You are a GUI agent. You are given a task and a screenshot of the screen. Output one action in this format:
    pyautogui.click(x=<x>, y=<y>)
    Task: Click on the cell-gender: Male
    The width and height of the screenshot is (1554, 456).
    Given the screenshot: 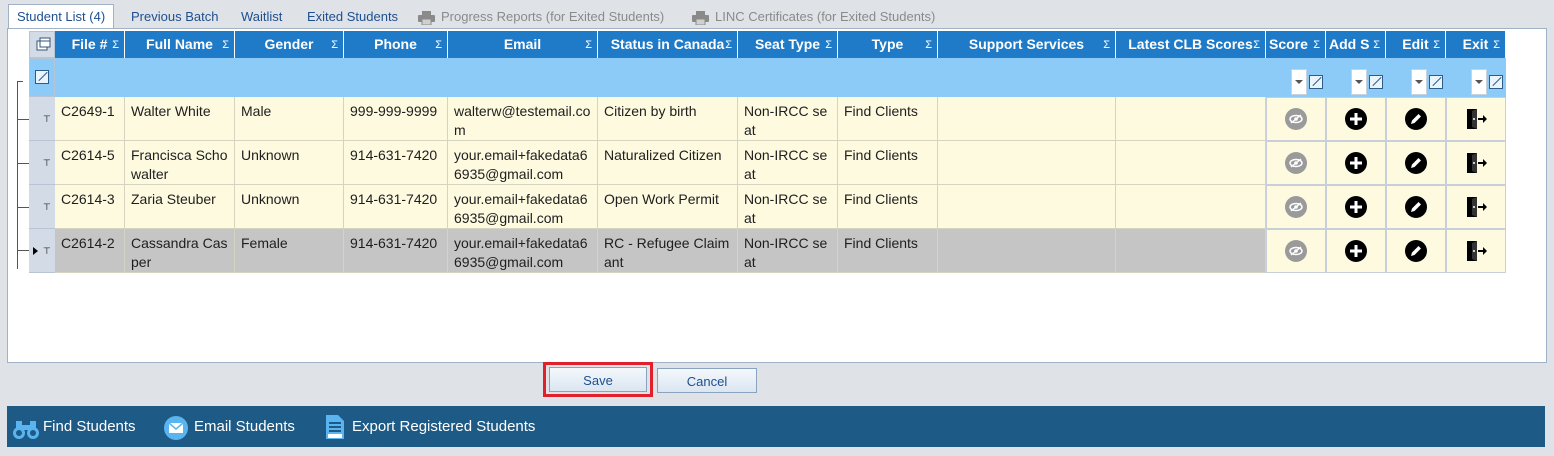 What is the action you would take?
    pyautogui.click(x=289, y=119)
    